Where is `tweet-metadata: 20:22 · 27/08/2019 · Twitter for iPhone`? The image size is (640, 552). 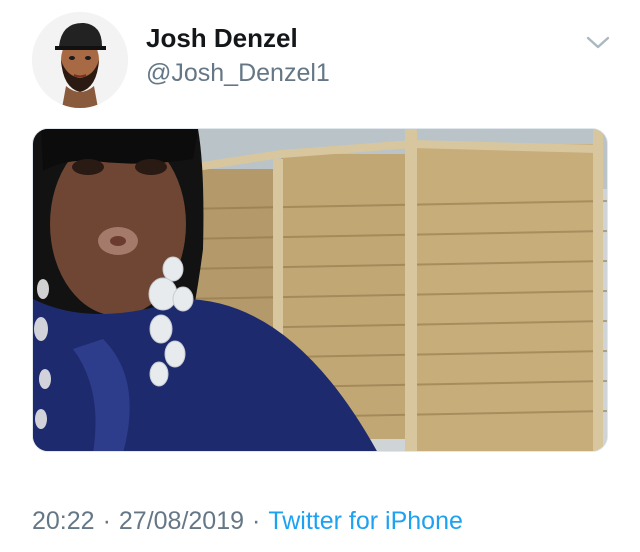
tweet-metadata: 20:22 · 27/08/2019 · Twitter for iPhone is located at coordinates (247, 521).